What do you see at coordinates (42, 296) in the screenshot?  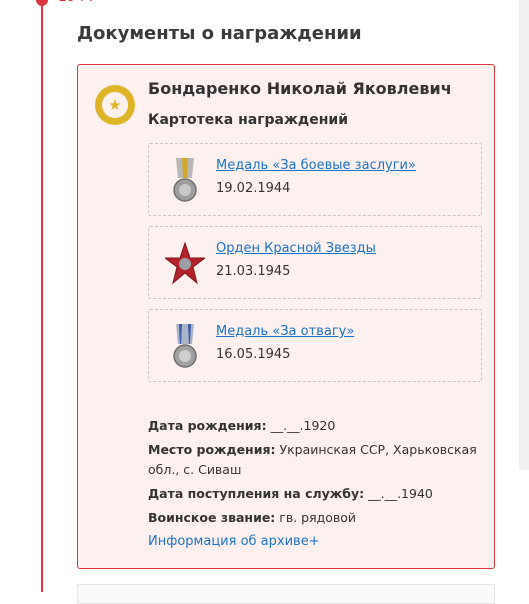 I see `timeline-line` at bounding box center [42, 296].